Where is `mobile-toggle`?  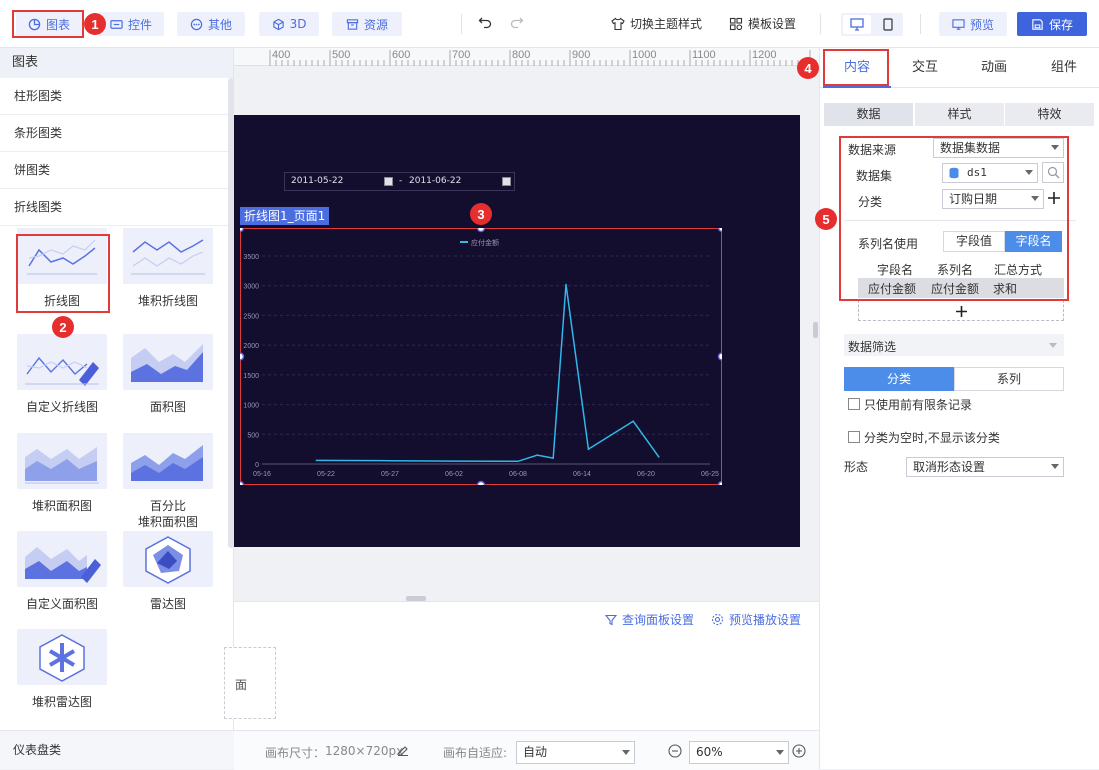
mobile-toggle is located at coordinates (888, 24).